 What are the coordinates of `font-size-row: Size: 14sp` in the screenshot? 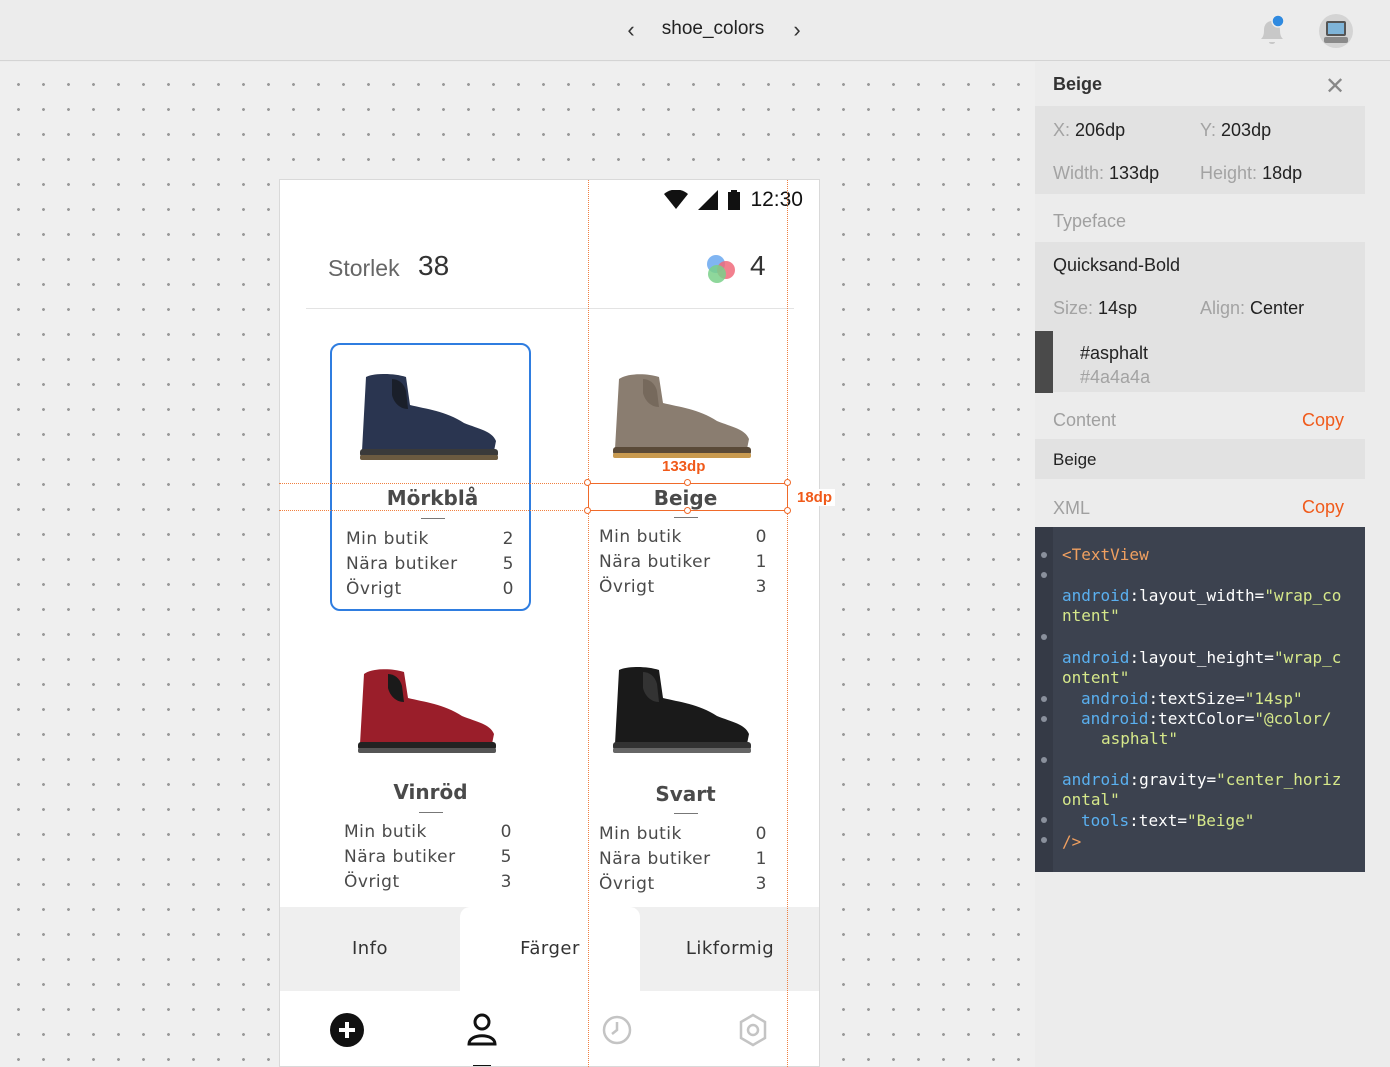 It's located at (1095, 308).